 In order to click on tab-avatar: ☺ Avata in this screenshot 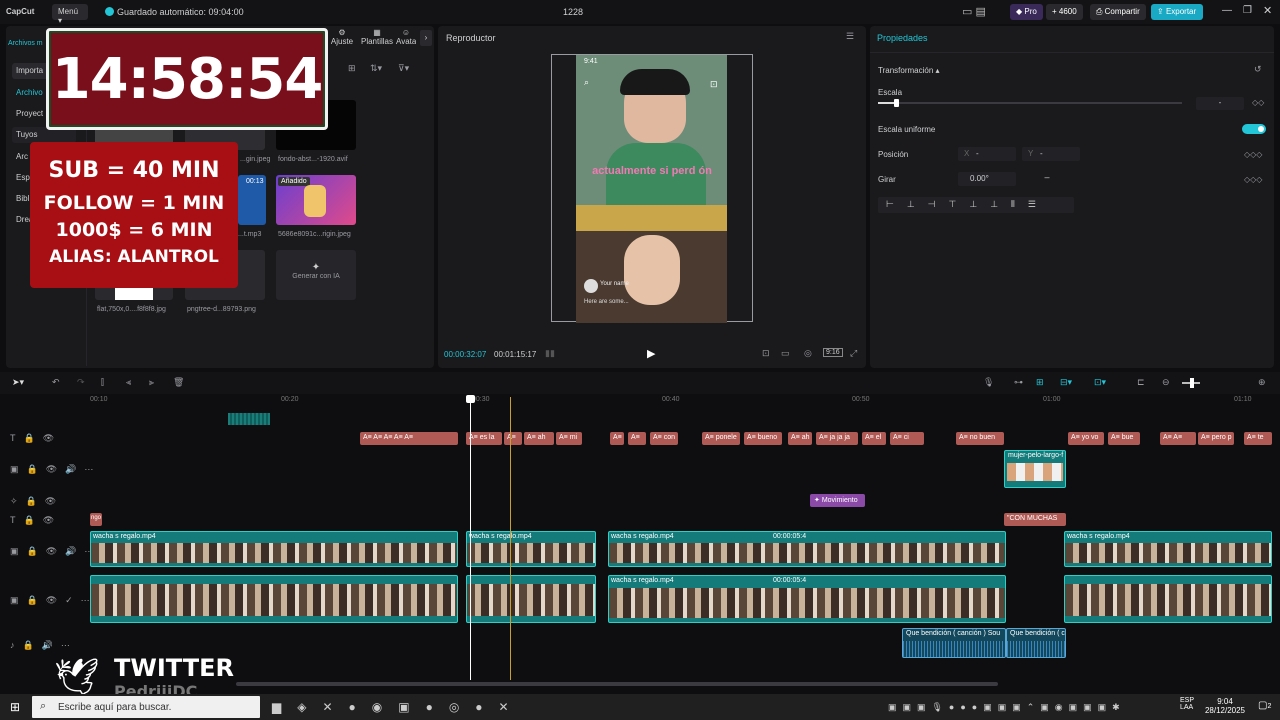, I will do `click(406, 37)`.